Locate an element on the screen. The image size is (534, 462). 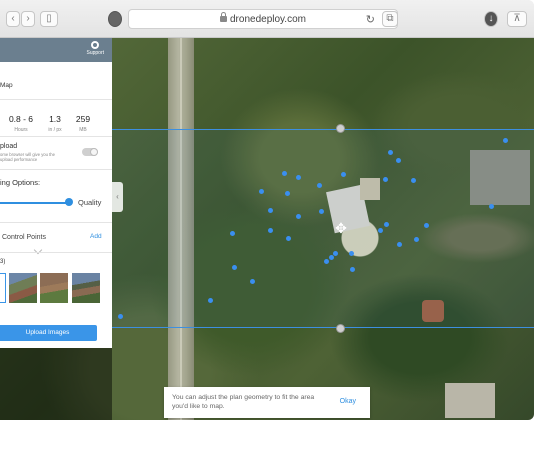
address-bar: dronedeploy.com ↻ is located at coordinates (263, 19).